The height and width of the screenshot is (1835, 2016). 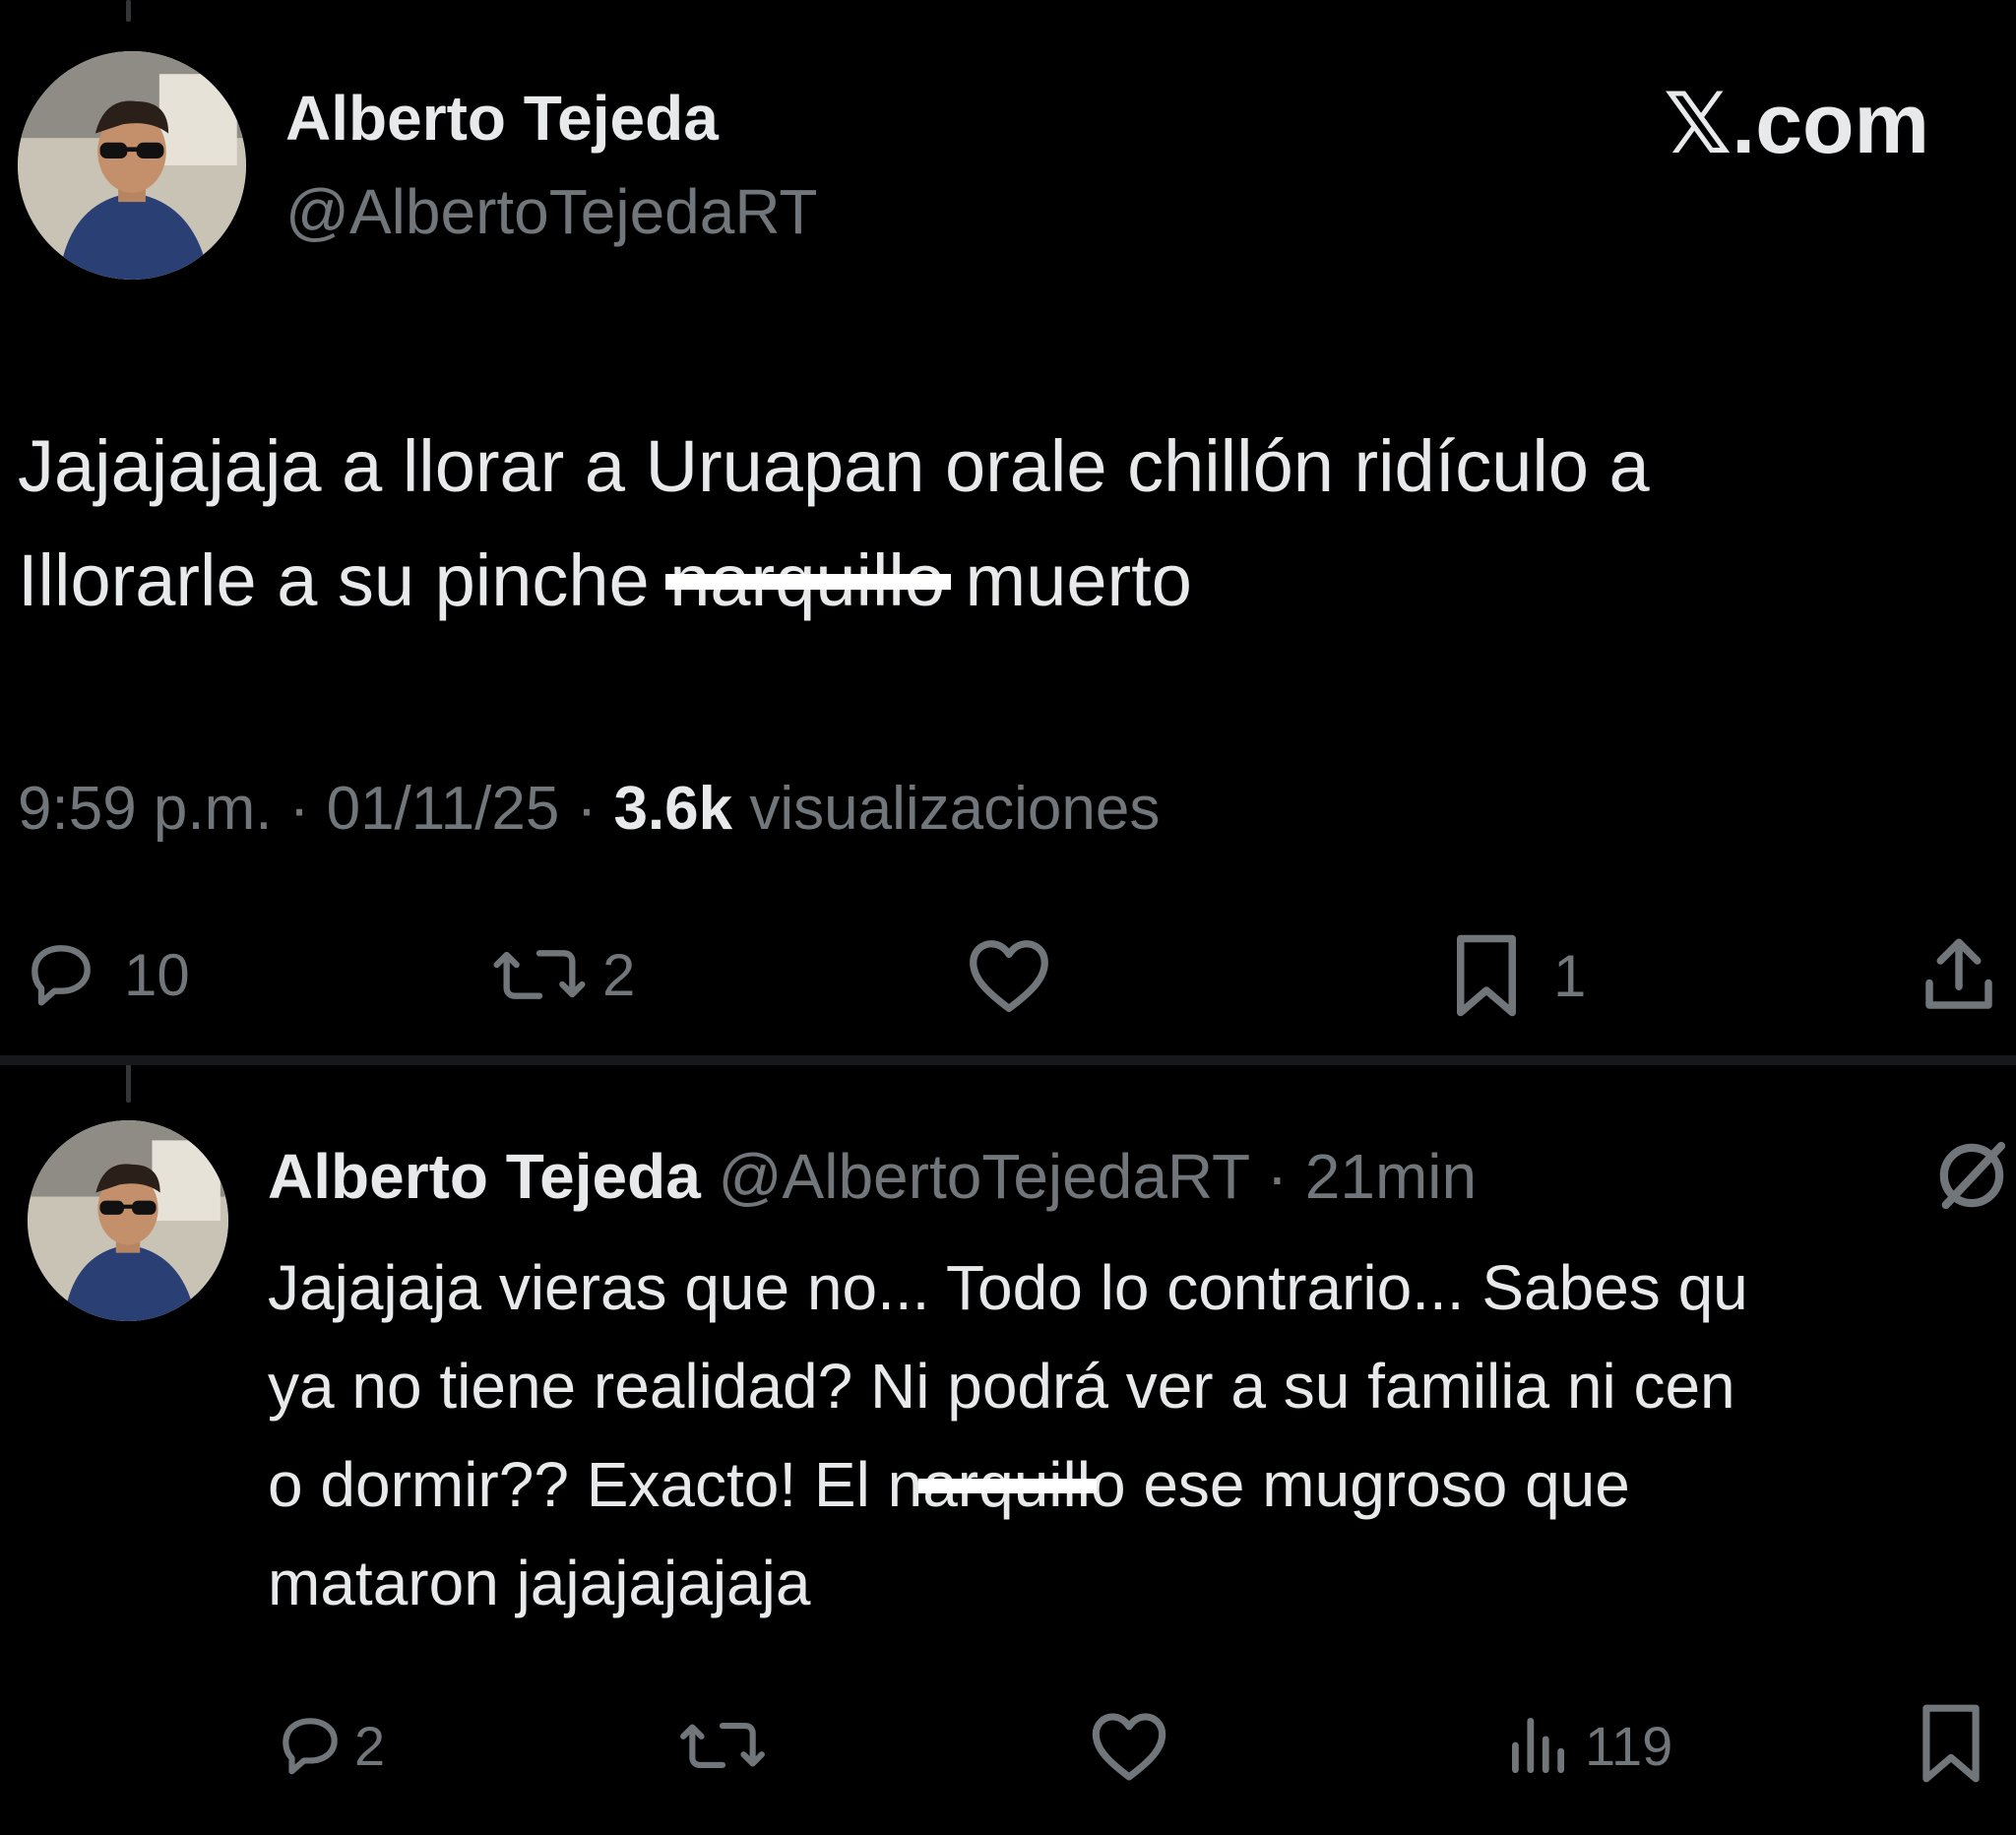 I want to click on share-icon, so click(x=1958, y=973).